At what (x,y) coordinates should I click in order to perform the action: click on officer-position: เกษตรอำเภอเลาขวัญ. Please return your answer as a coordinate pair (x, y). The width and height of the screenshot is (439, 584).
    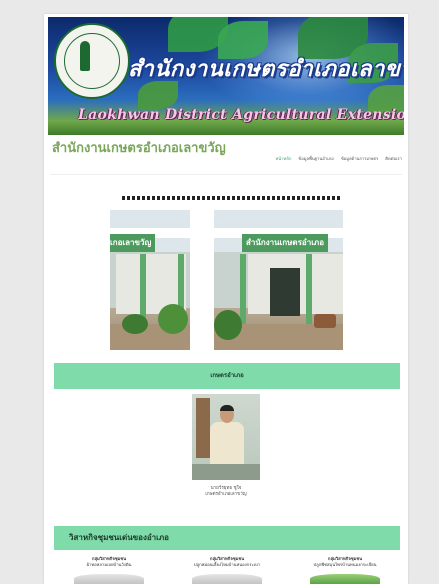
    Looking at the image, I should click on (226, 494).